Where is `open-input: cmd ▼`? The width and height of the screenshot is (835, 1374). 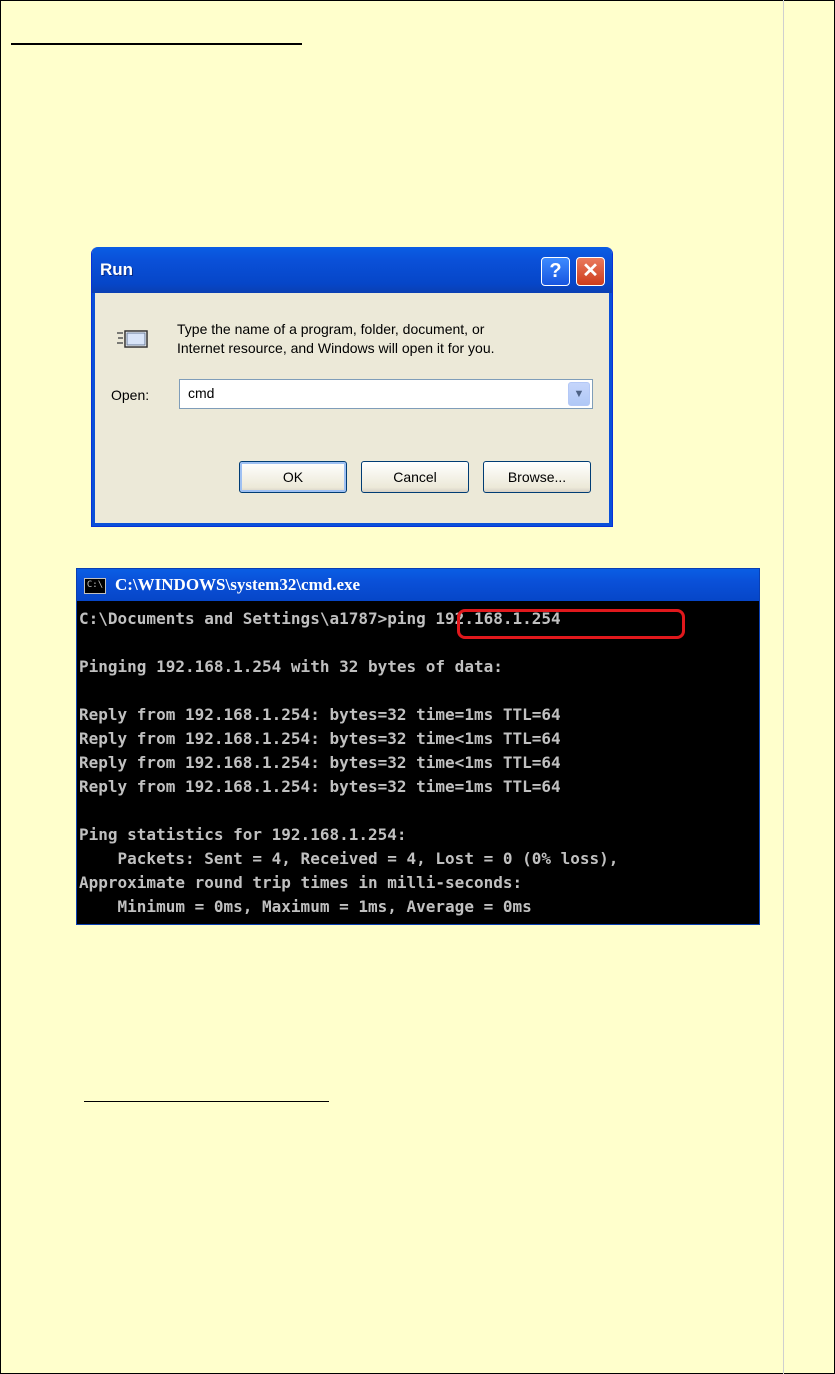
open-input: cmd ▼ is located at coordinates (386, 394).